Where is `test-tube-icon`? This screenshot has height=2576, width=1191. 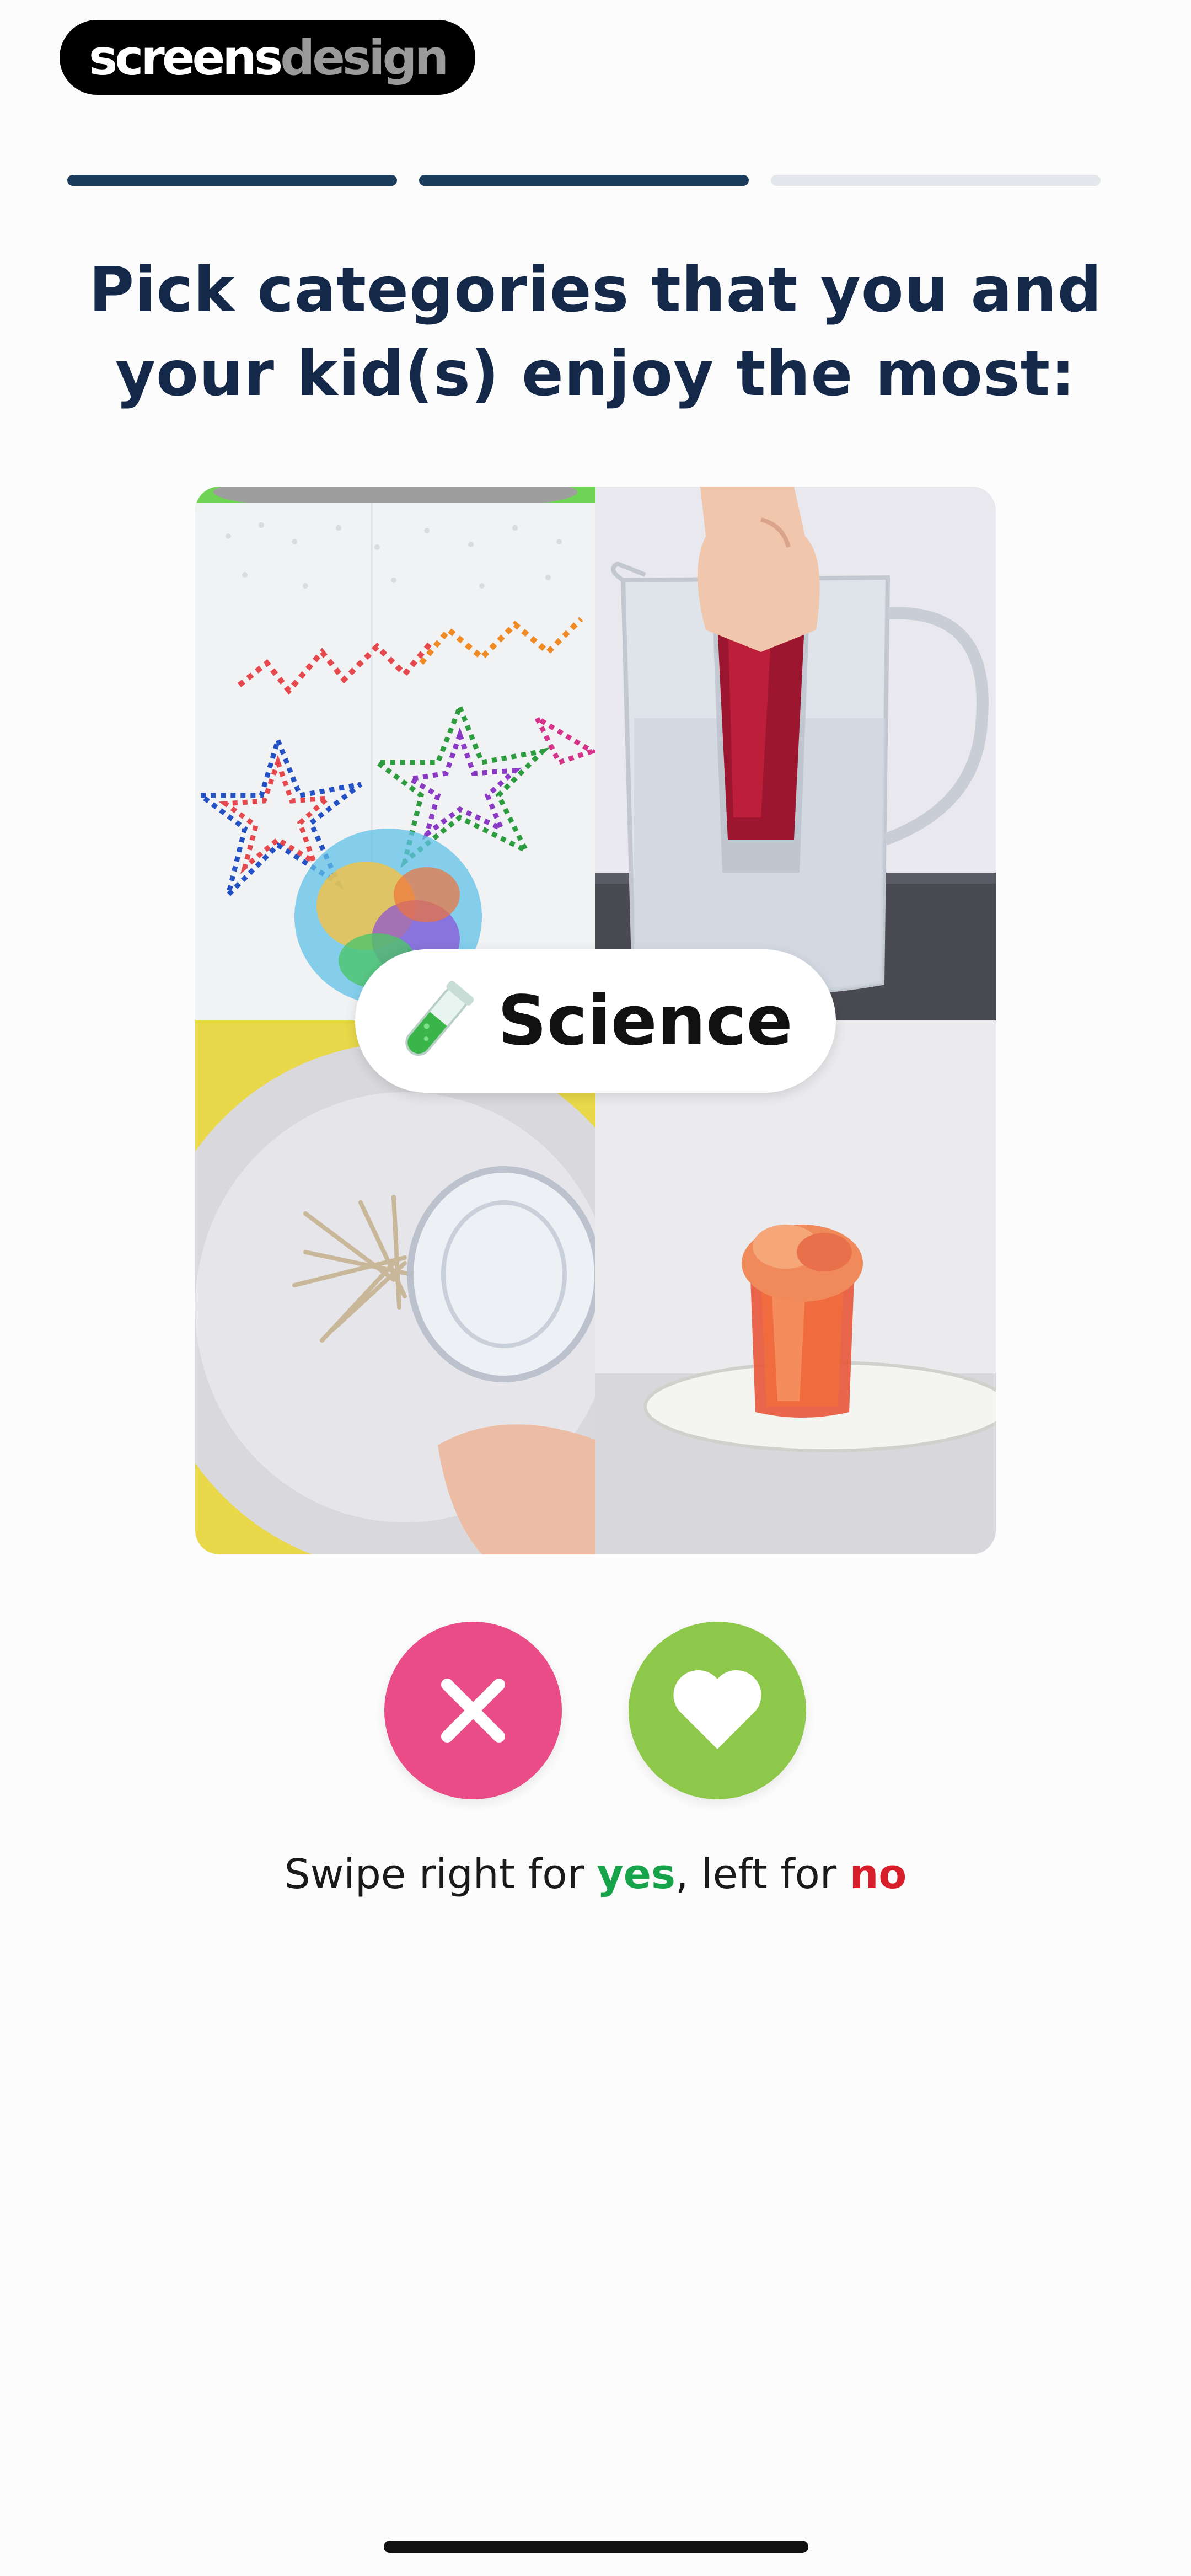 test-tube-icon is located at coordinates (439, 1018).